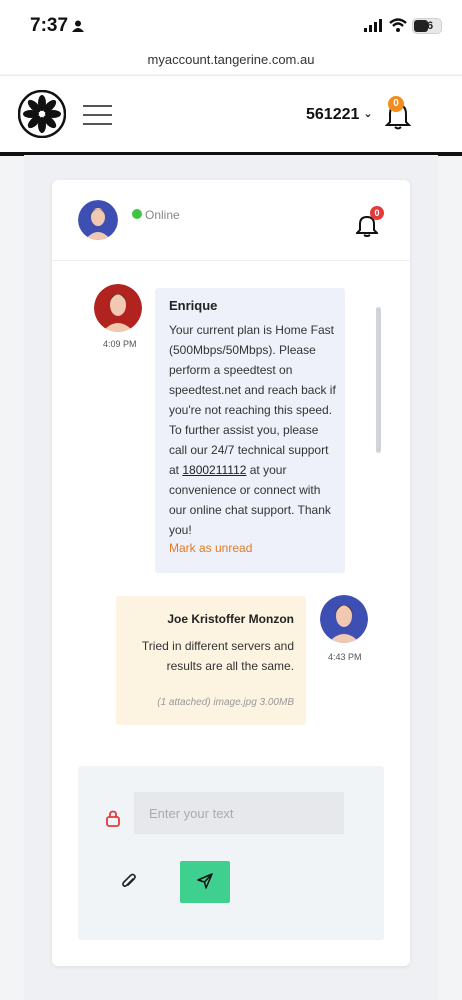  Describe the element at coordinates (231, 25) in the screenshot. I see `status-bar: 7:37 56` at that location.